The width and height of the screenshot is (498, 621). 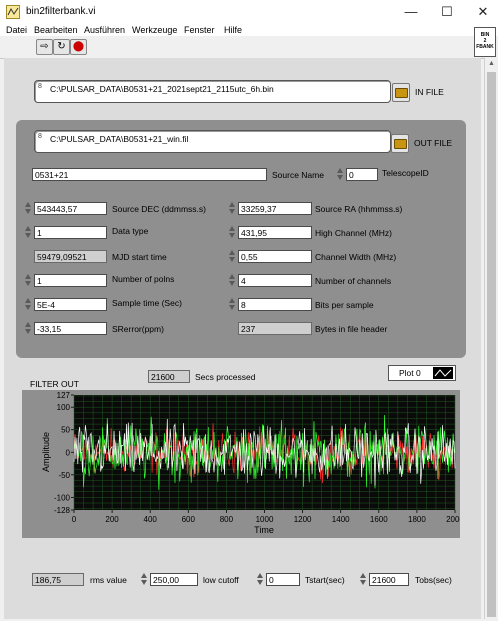 What do you see at coordinates (13, 12) in the screenshot?
I see `vi-icon` at bounding box center [13, 12].